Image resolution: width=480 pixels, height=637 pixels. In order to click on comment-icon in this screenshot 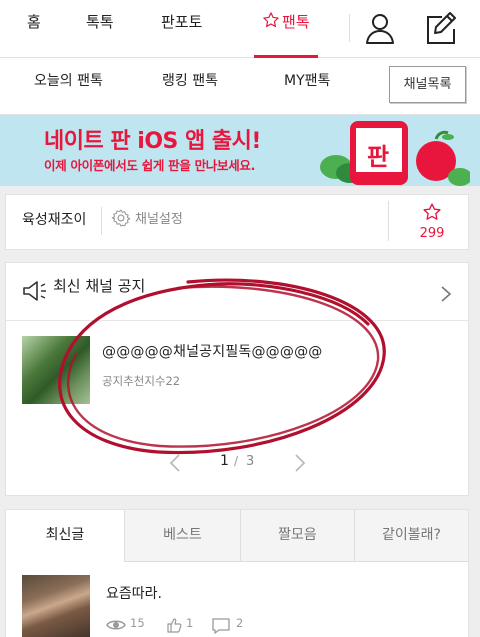, I will do `click(221, 626)`.